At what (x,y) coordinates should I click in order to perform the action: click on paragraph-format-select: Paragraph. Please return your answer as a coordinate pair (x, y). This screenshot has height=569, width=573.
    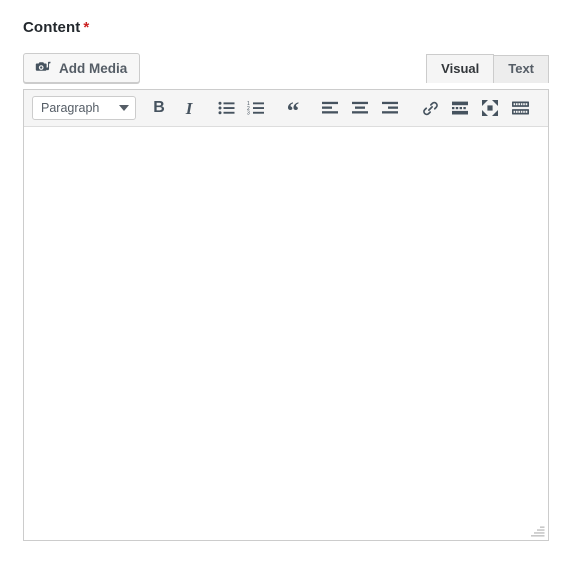
    Looking at the image, I should click on (84, 108).